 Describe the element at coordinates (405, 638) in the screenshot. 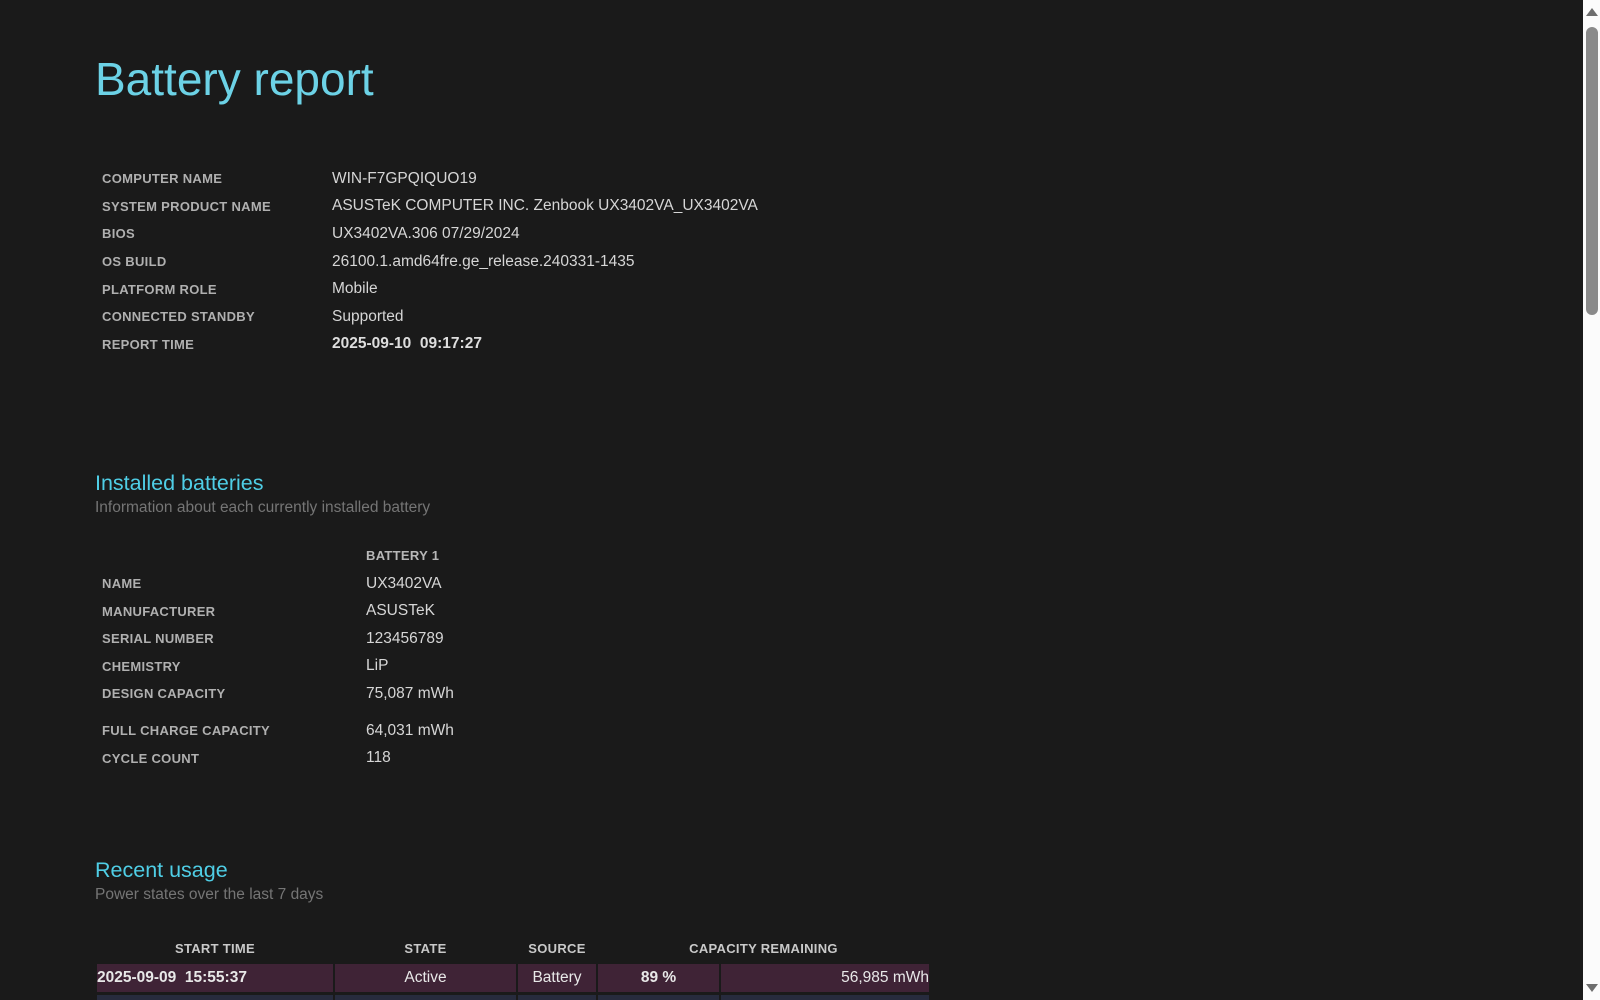

I see `battery-value: 123456789` at that location.